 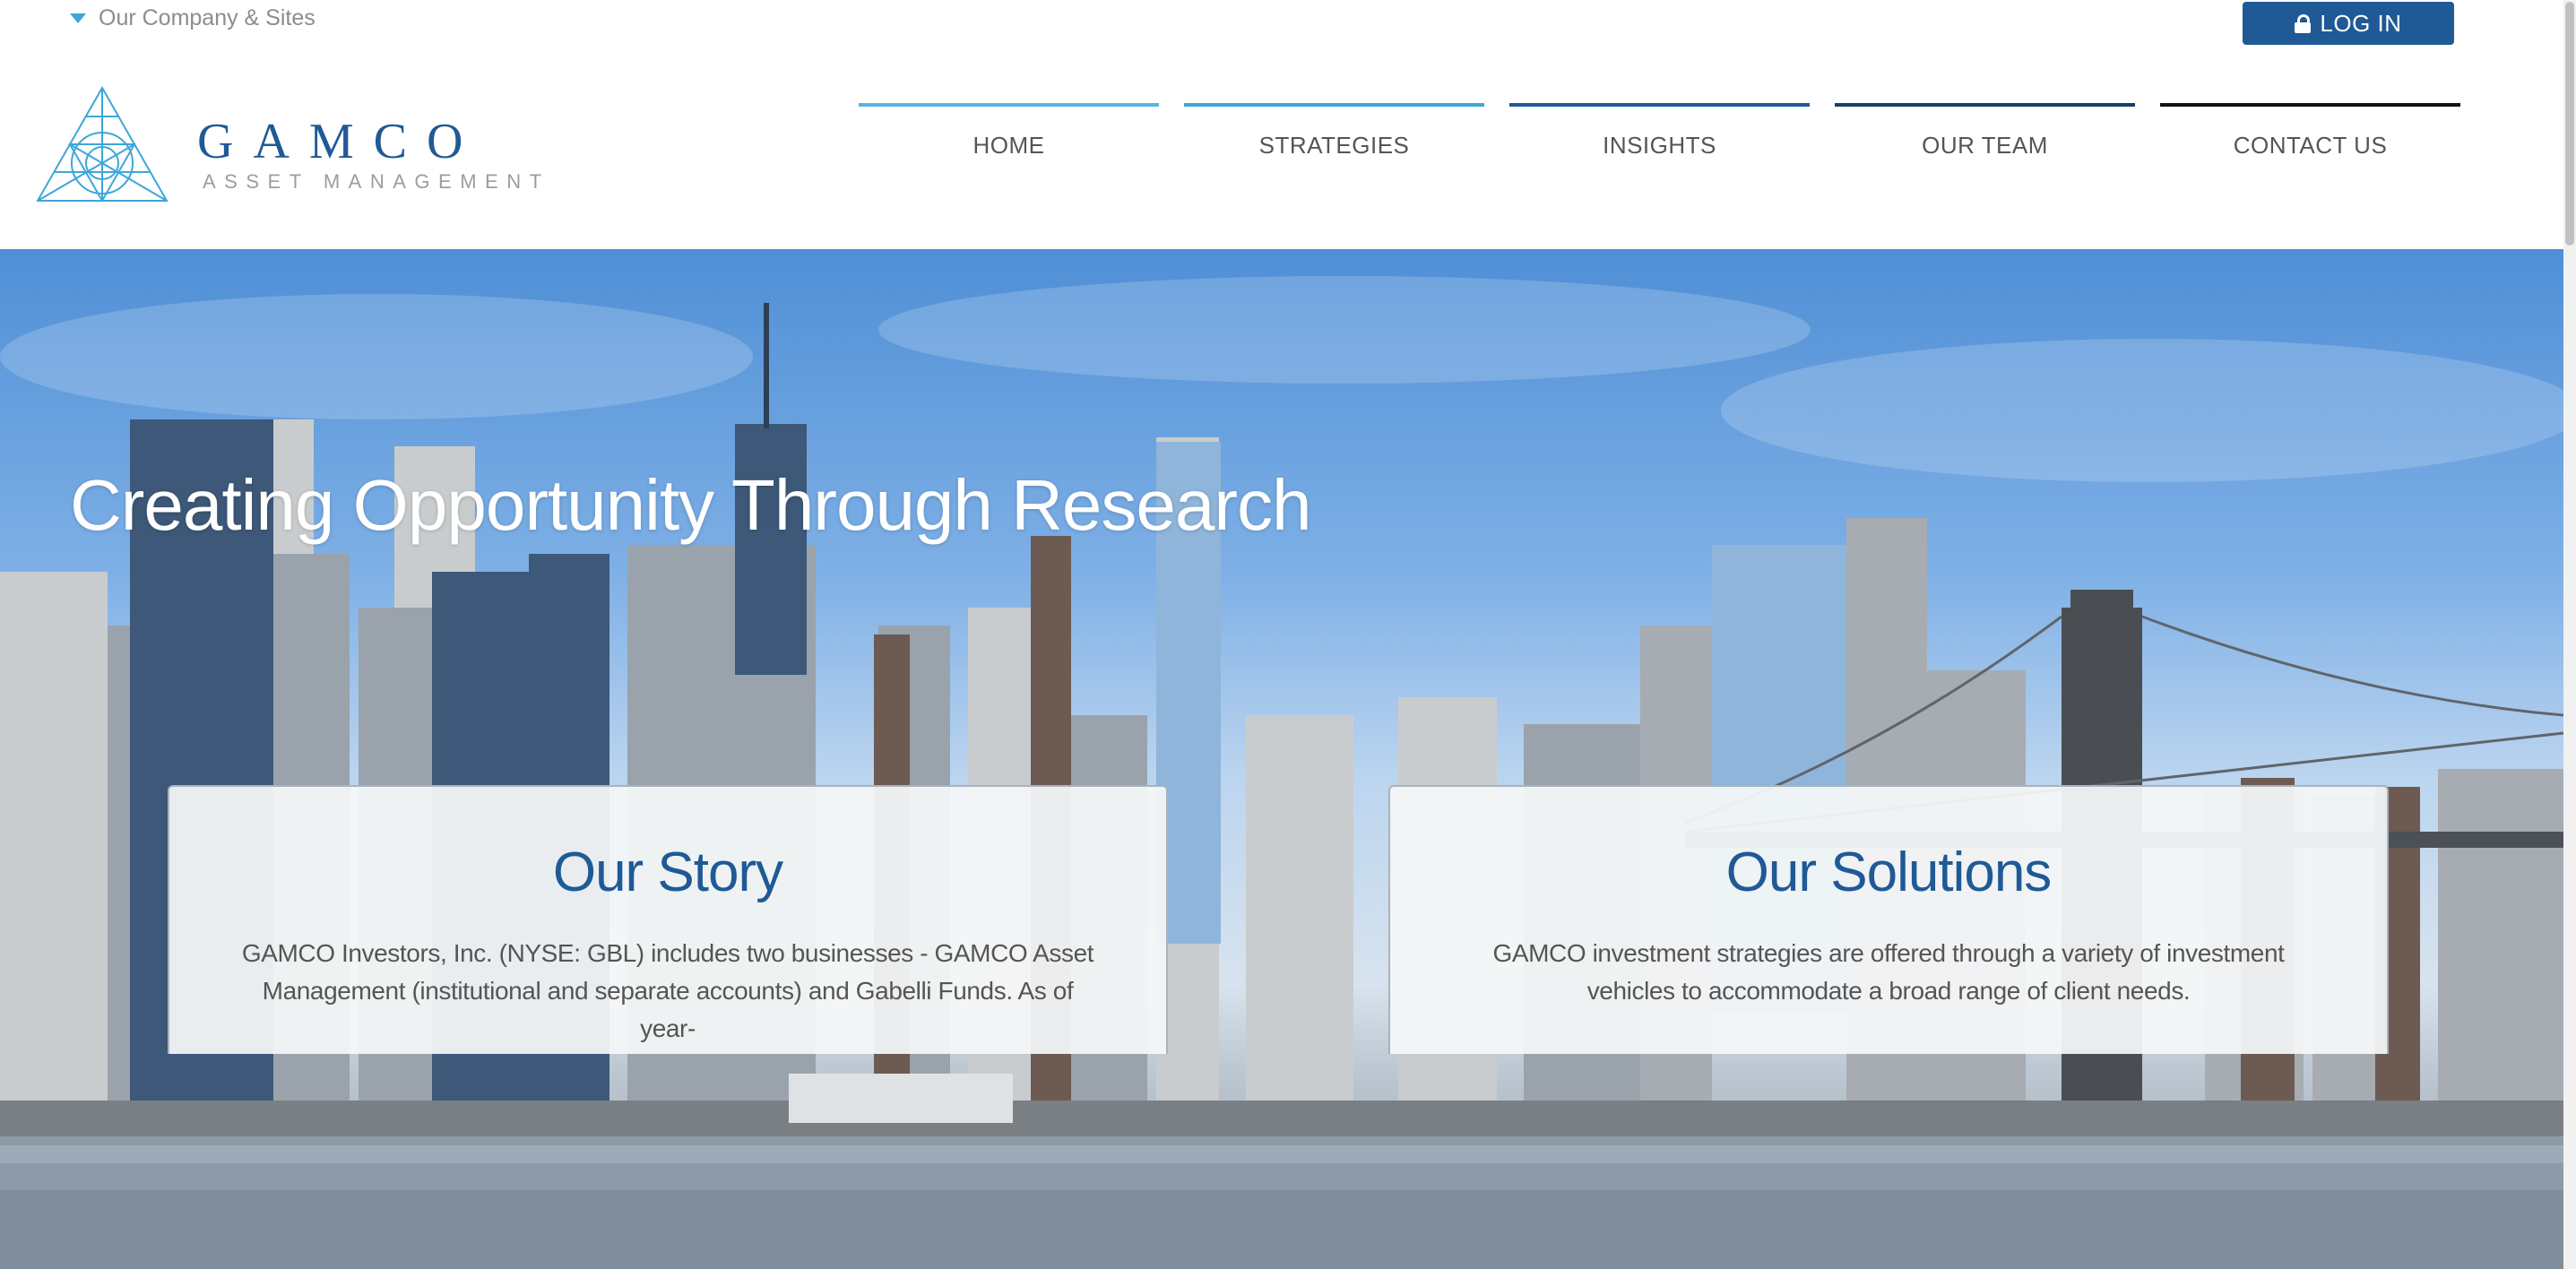 I want to click on scrollbar-thumb, so click(x=2569, y=124).